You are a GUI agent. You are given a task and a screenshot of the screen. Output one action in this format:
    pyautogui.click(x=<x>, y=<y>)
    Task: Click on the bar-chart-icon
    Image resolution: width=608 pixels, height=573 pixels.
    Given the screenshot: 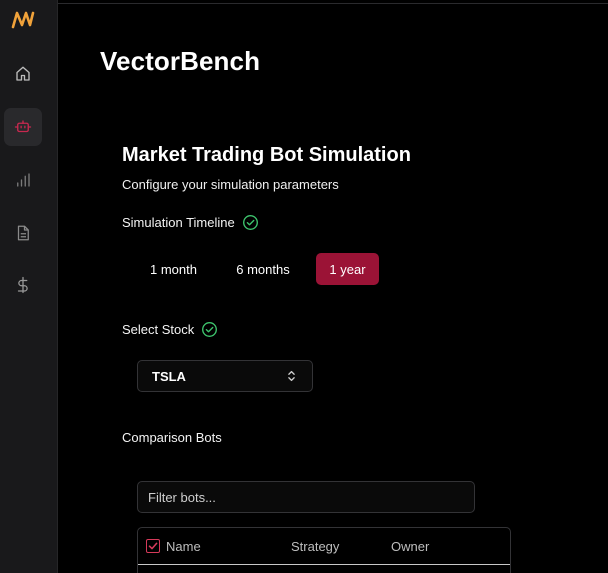 What is the action you would take?
    pyautogui.click(x=23, y=180)
    